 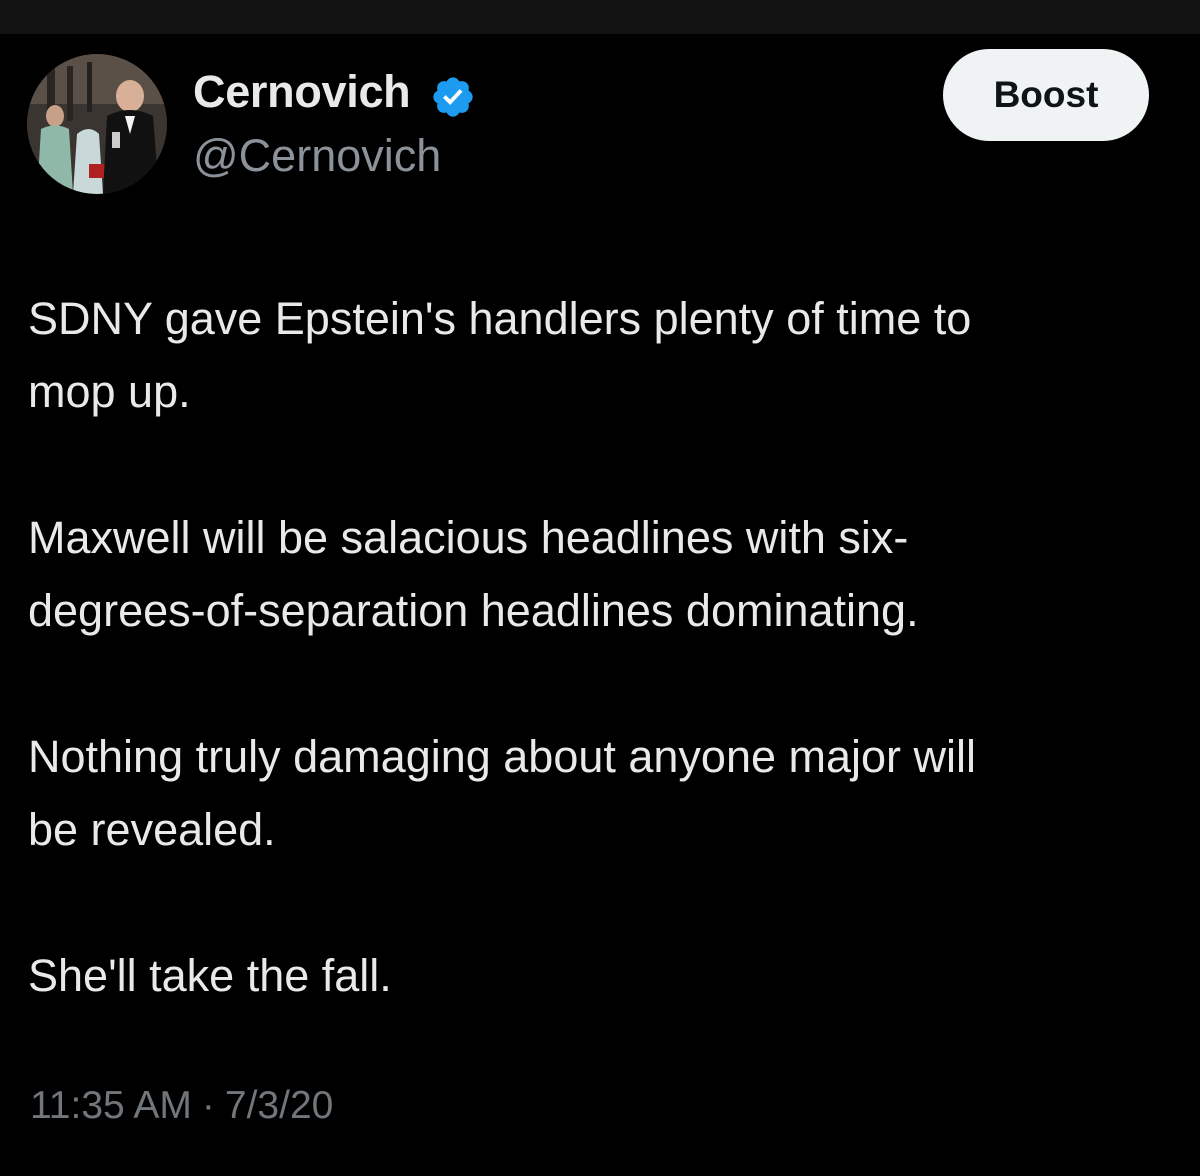 I want to click on tweet-timestamp: 11:35 AM · 7/3/20, so click(x=181, y=1106).